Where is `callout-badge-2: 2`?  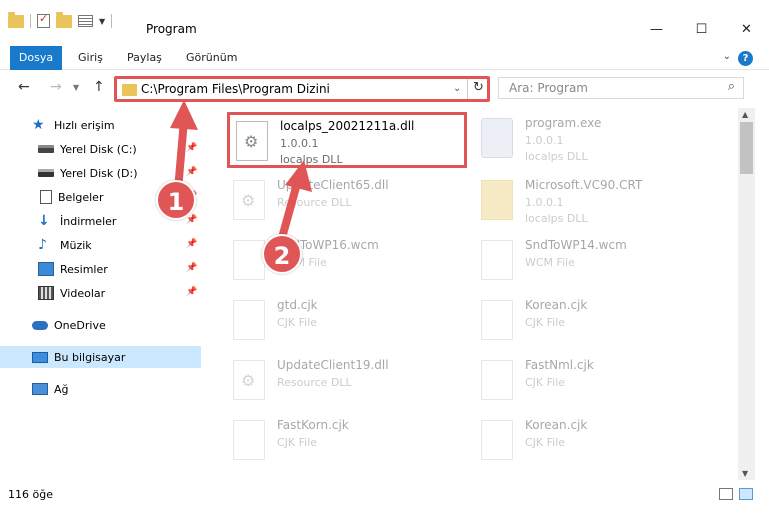
callout-badge-2: 2 is located at coordinates (282, 254).